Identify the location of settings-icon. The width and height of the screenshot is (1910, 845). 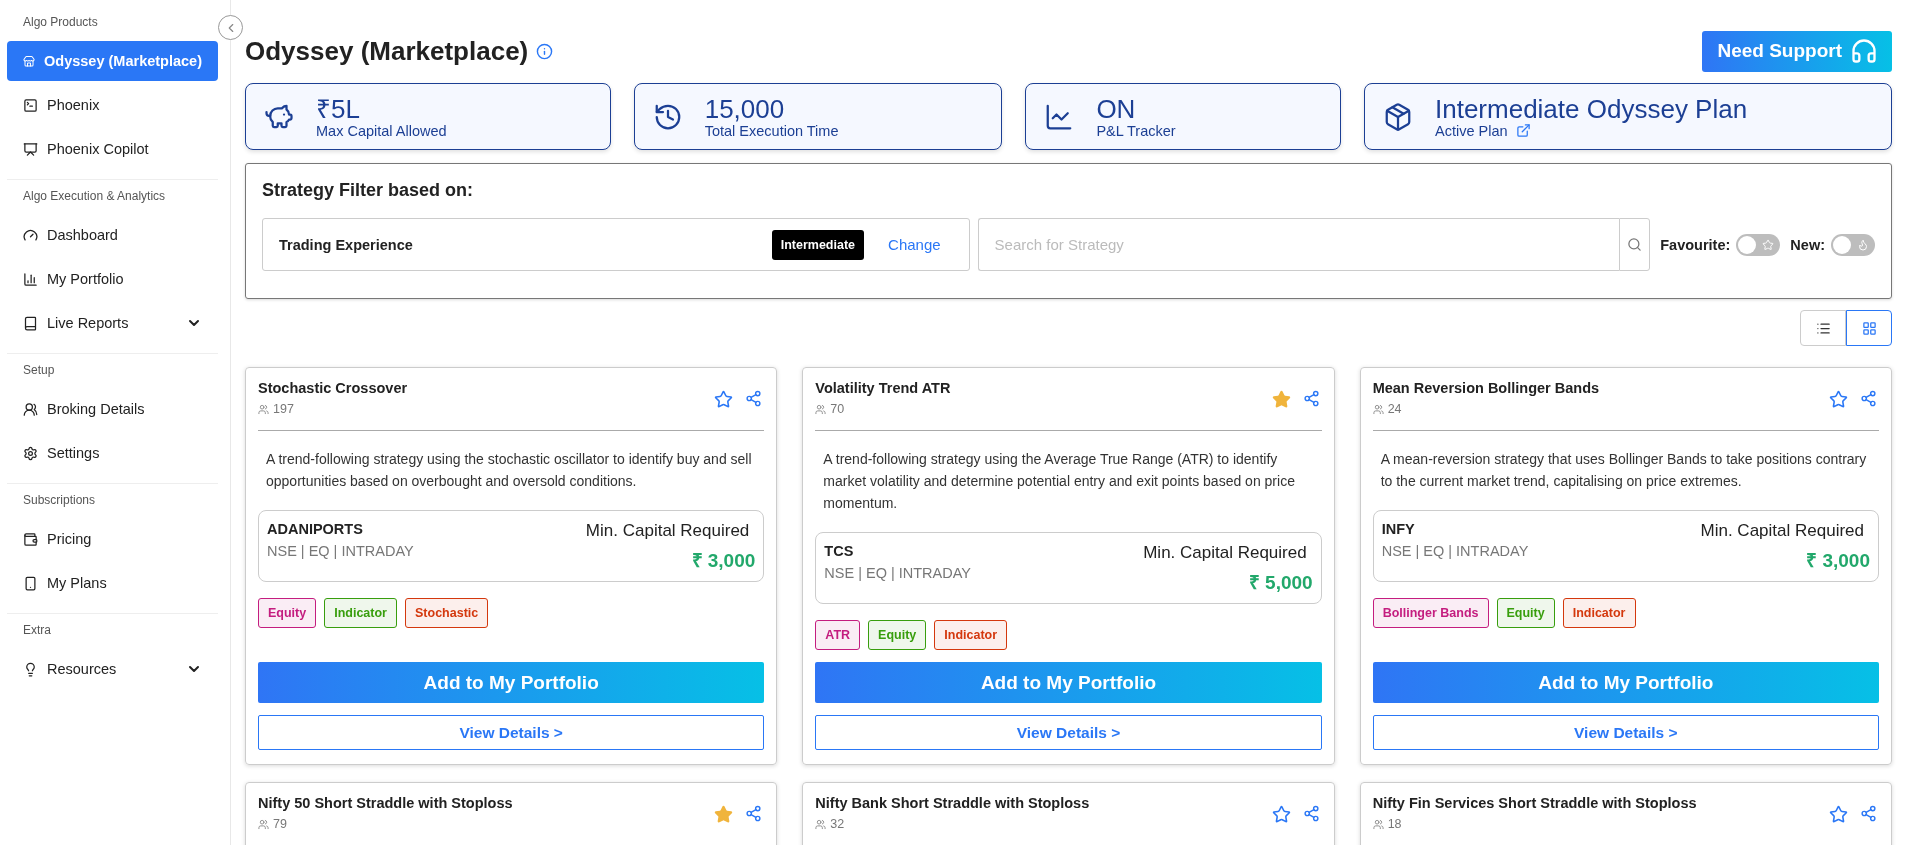
(30, 453).